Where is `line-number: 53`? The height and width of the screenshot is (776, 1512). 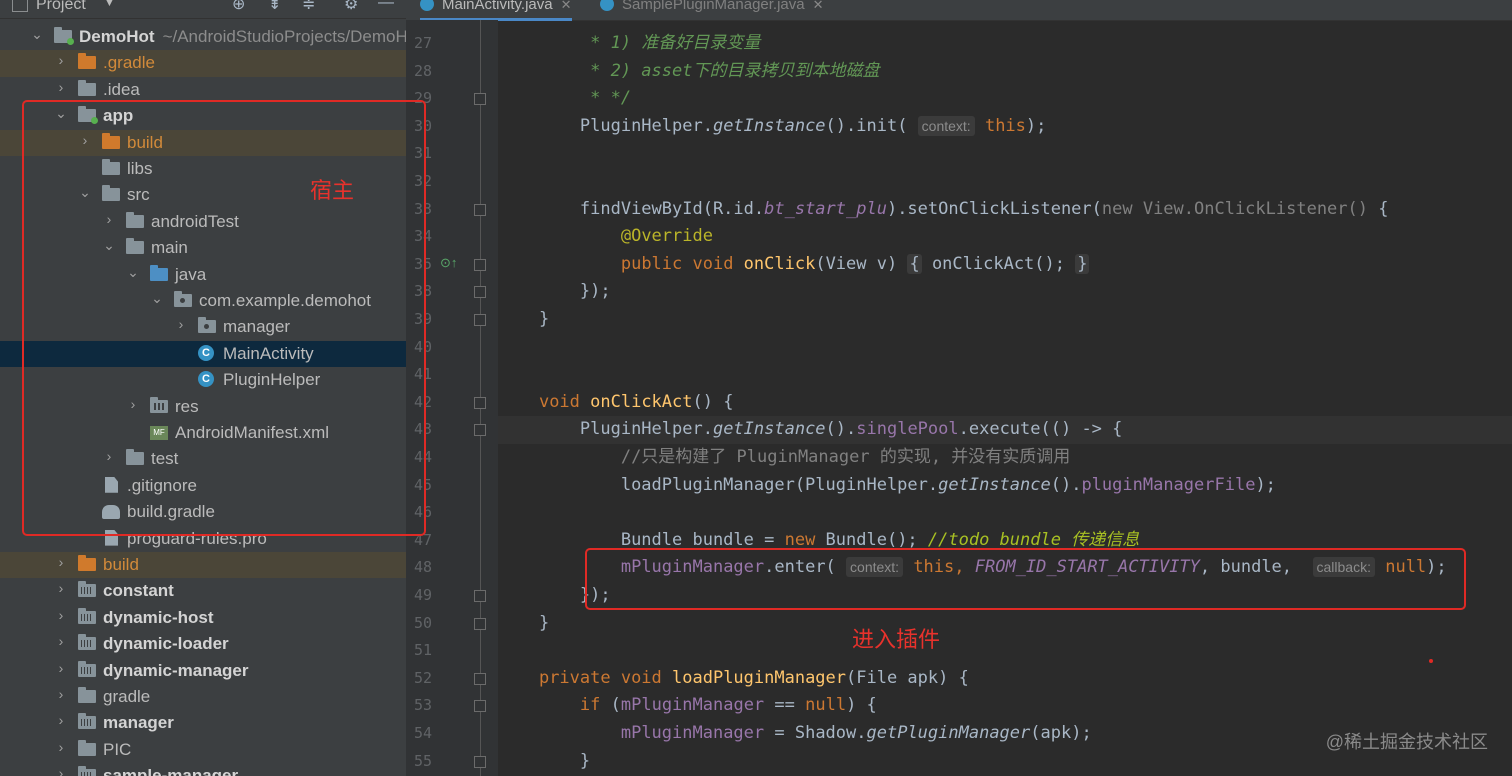
line-number: 53 is located at coordinates (422, 705).